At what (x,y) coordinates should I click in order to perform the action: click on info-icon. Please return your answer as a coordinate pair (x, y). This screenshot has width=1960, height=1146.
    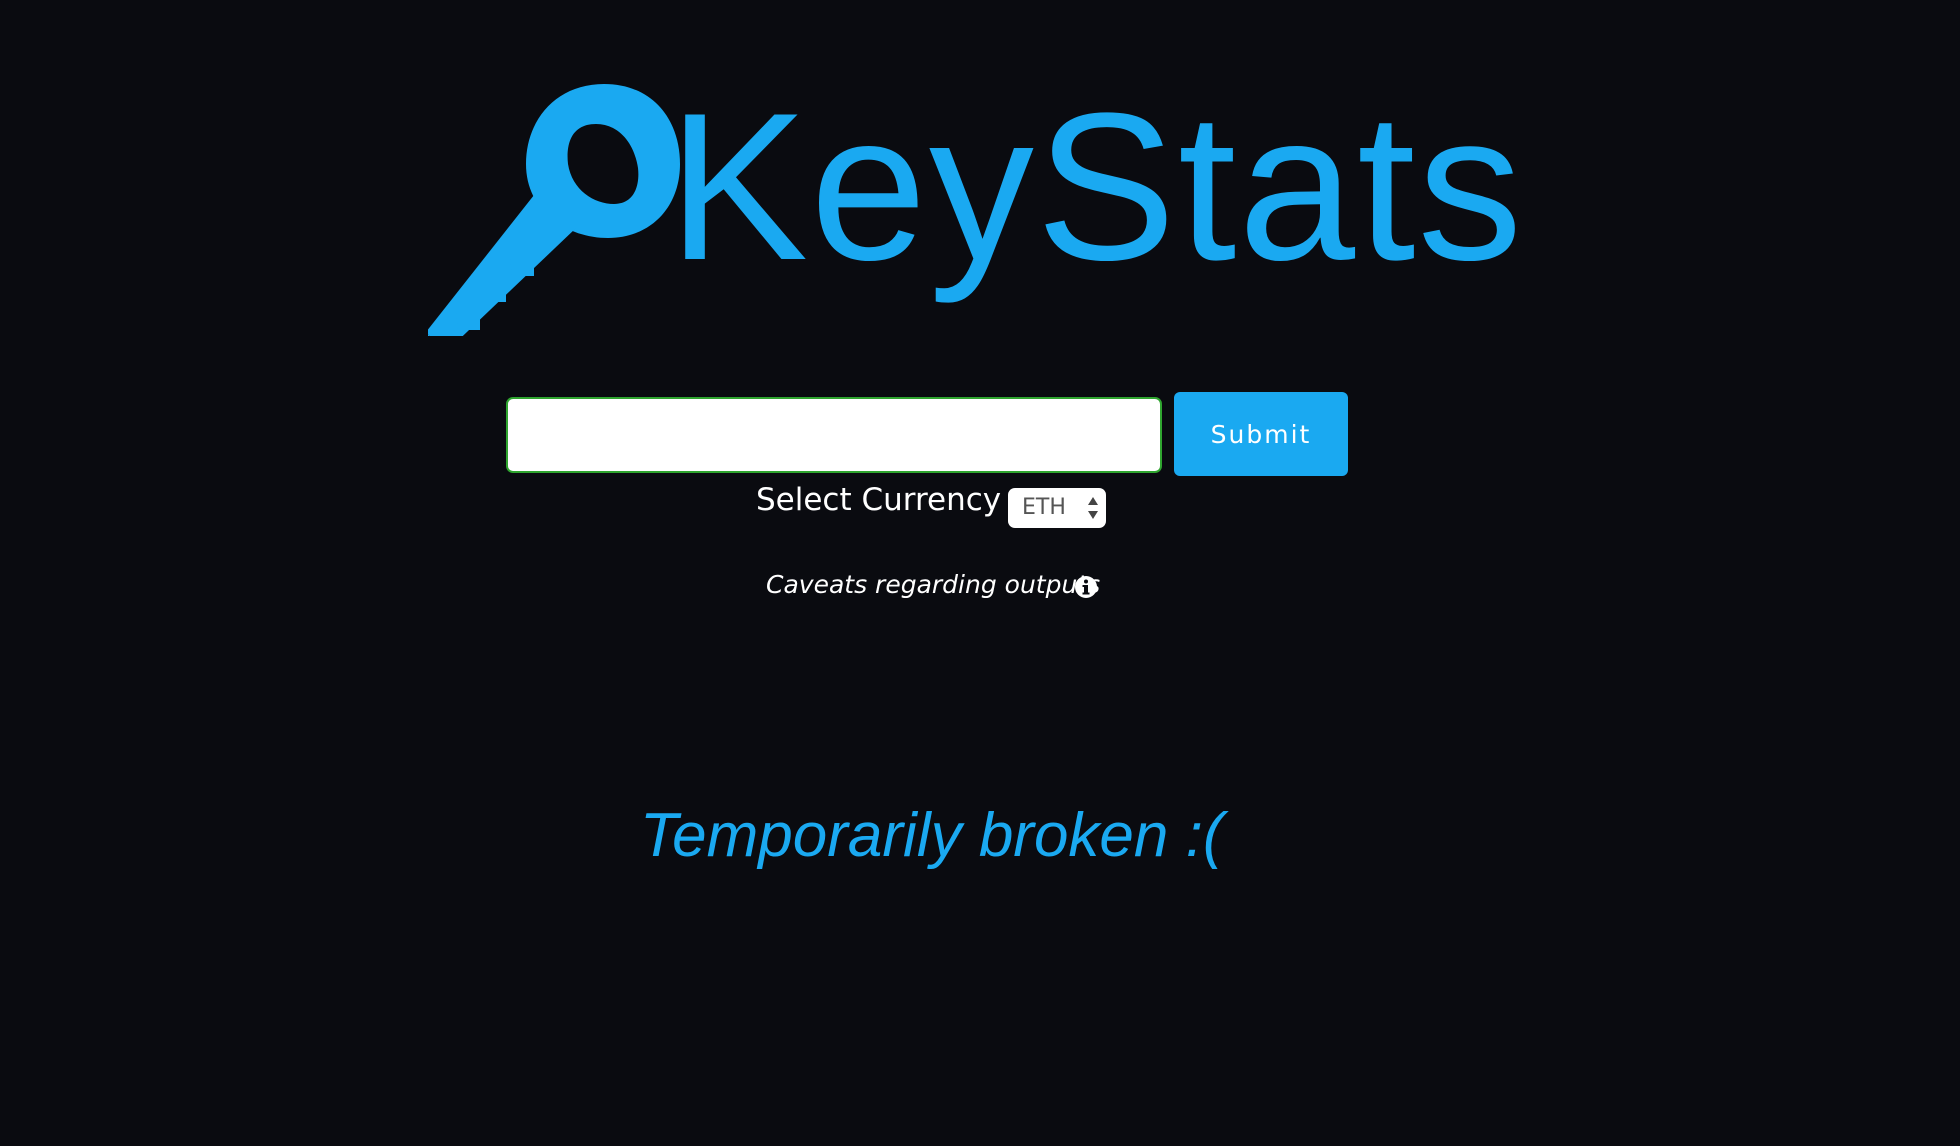
    Looking at the image, I should click on (1086, 587).